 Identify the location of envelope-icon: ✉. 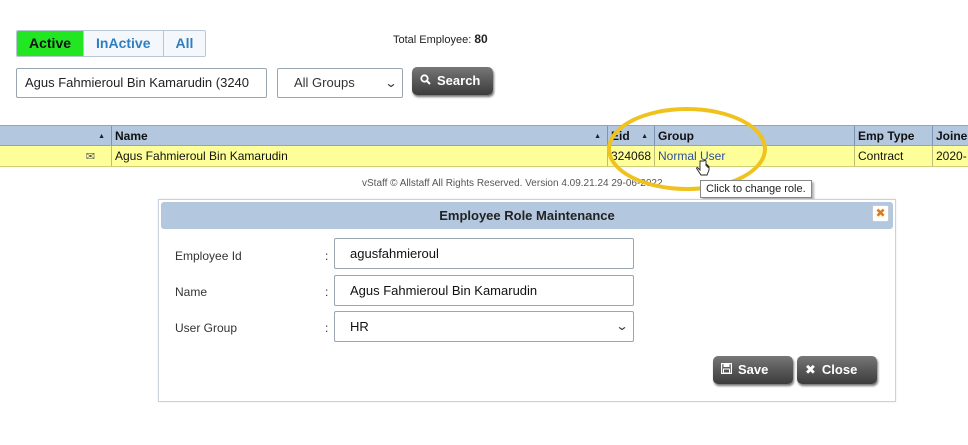
(56, 156).